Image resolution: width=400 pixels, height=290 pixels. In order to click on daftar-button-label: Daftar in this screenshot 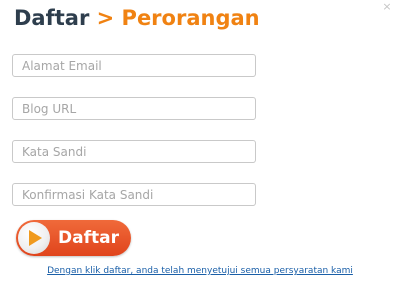, I will do `click(88, 238)`.